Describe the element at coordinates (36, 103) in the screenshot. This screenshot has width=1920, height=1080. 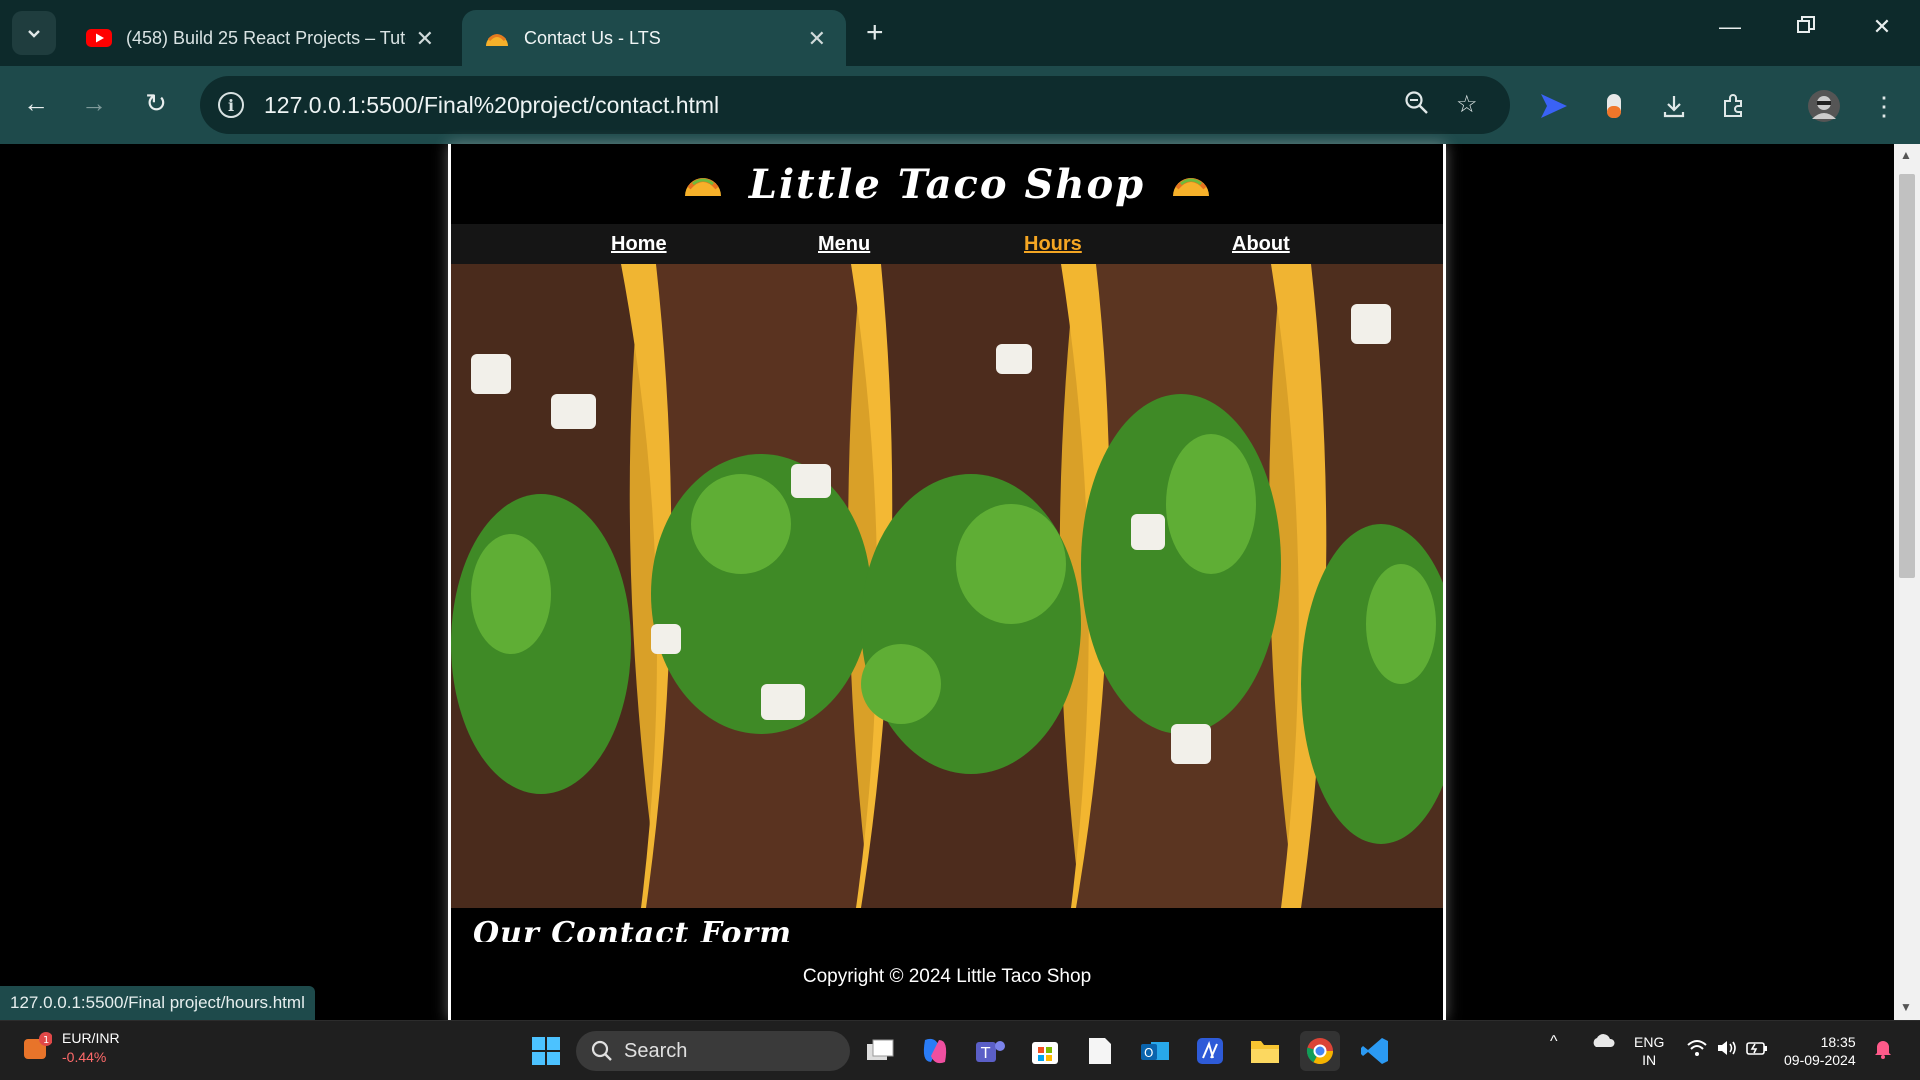
I see `back-icon: ←` at that location.